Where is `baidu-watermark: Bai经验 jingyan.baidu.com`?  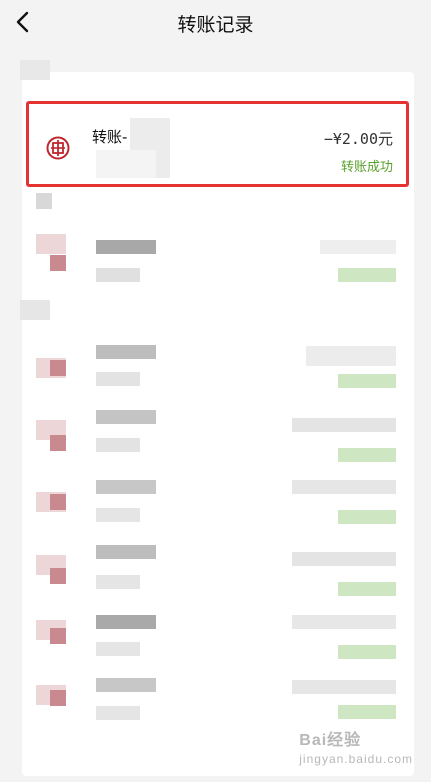
baidu-watermark: Bai经验 jingyan.baidu.com is located at coordinates (356, 747).